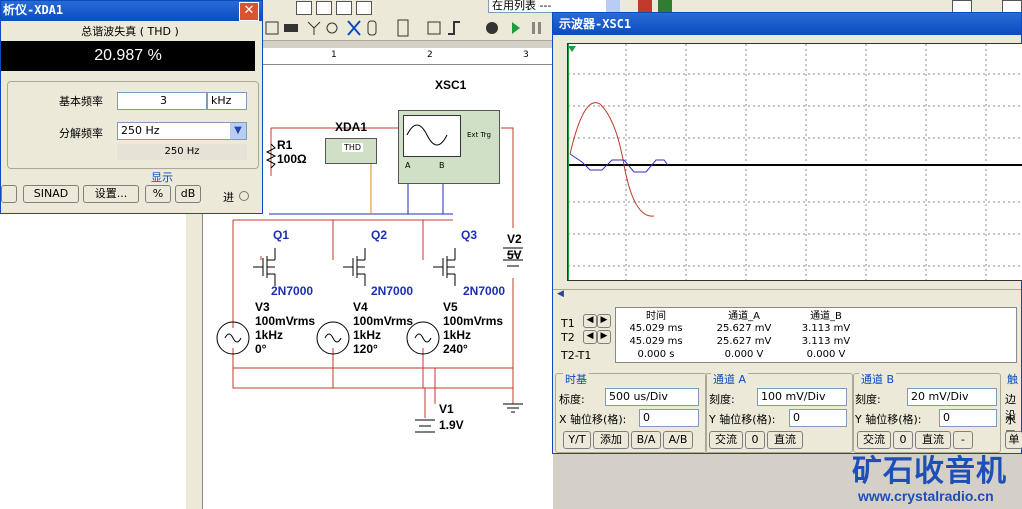  What do you see at coordinates (392, 291) in the screenshot?
I see `q2-part: 2N7000` at bounding box center [392, 291].